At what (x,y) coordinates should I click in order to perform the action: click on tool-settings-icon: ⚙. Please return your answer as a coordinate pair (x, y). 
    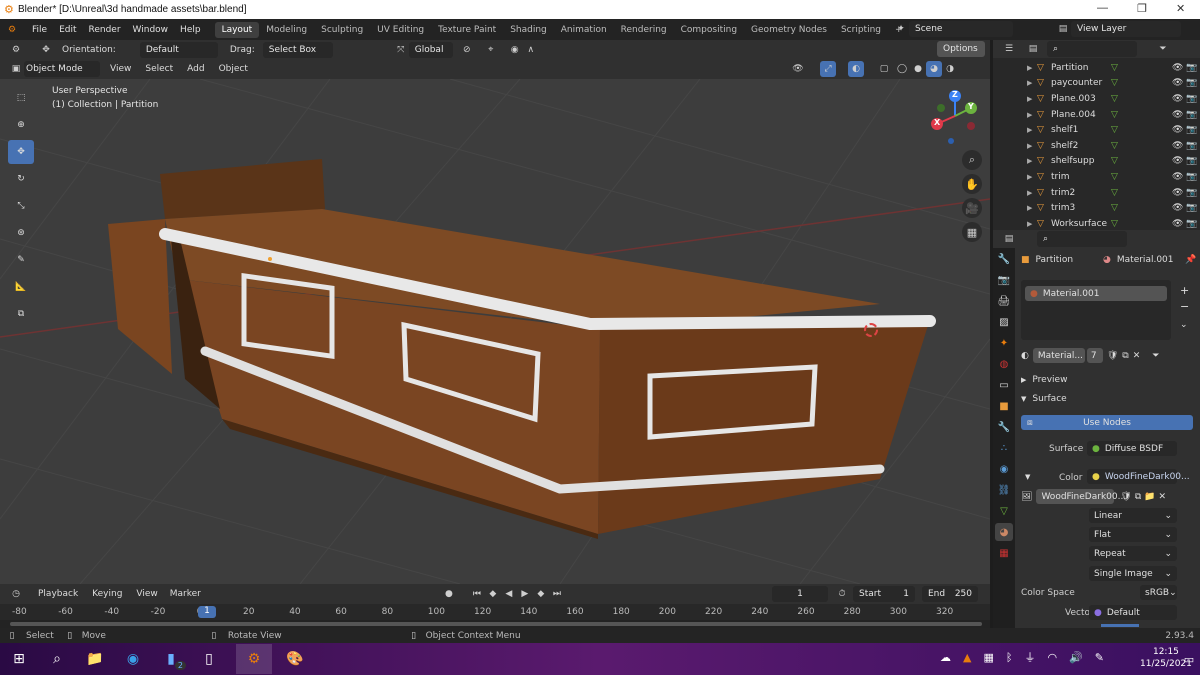
    Looking at the image, I should click on (16, 50).